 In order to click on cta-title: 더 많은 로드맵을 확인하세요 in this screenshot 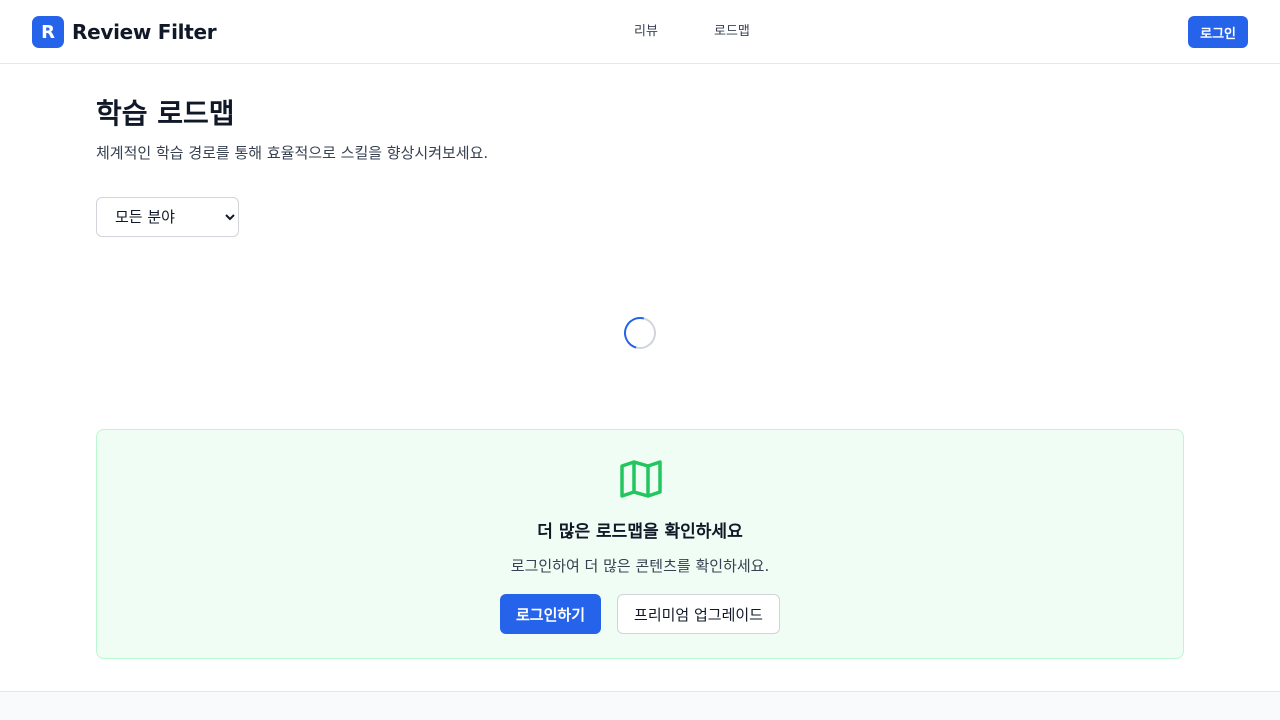, I will do `click(640, 532)`.